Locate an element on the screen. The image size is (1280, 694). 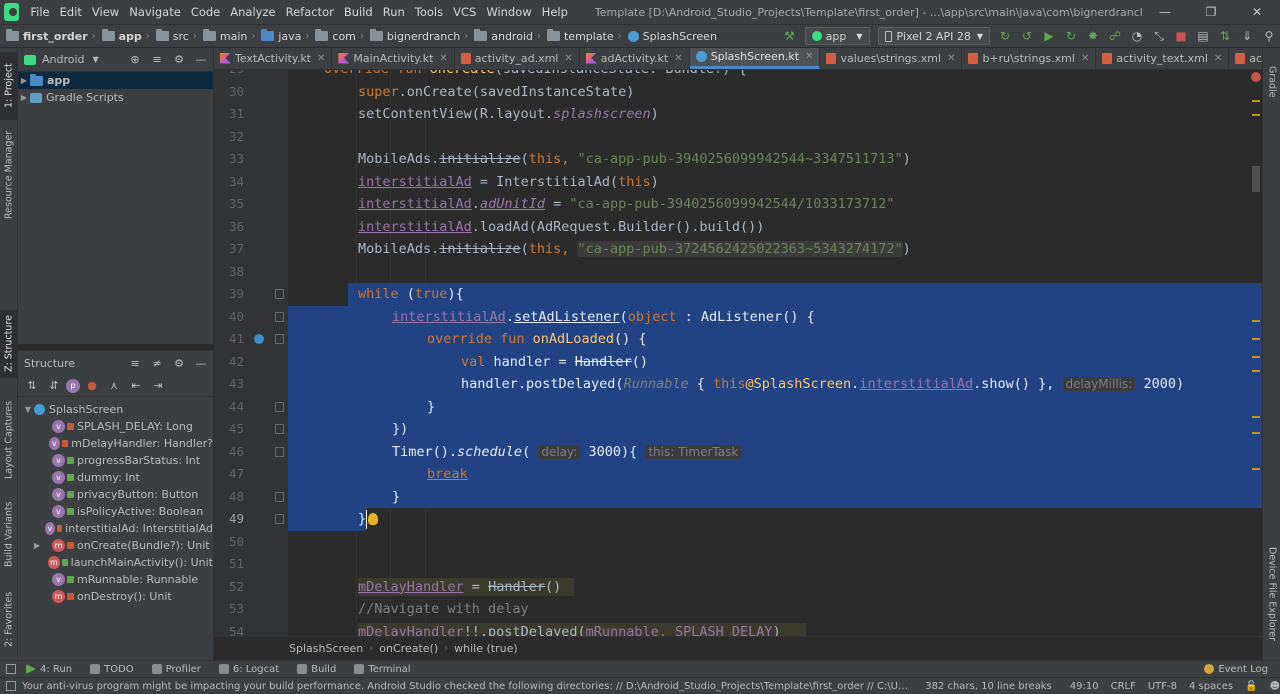
editor-tab: adActivity.kt ✕ is located at coordinates (635, 58).